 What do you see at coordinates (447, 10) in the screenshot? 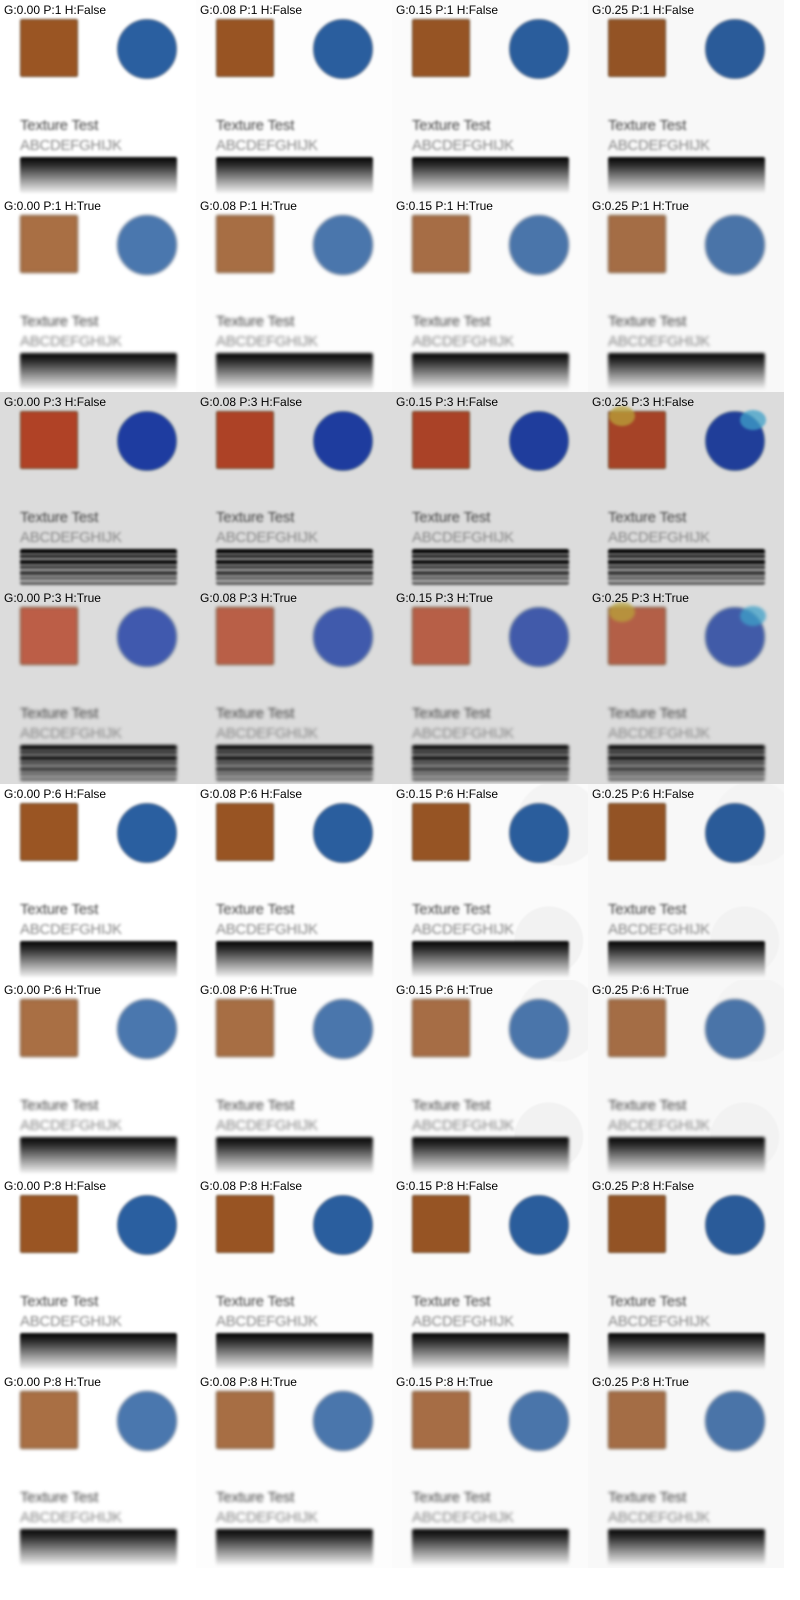
I see `tile-label: G:0.15 P:1 H:False` at bounding box center [447, 10].